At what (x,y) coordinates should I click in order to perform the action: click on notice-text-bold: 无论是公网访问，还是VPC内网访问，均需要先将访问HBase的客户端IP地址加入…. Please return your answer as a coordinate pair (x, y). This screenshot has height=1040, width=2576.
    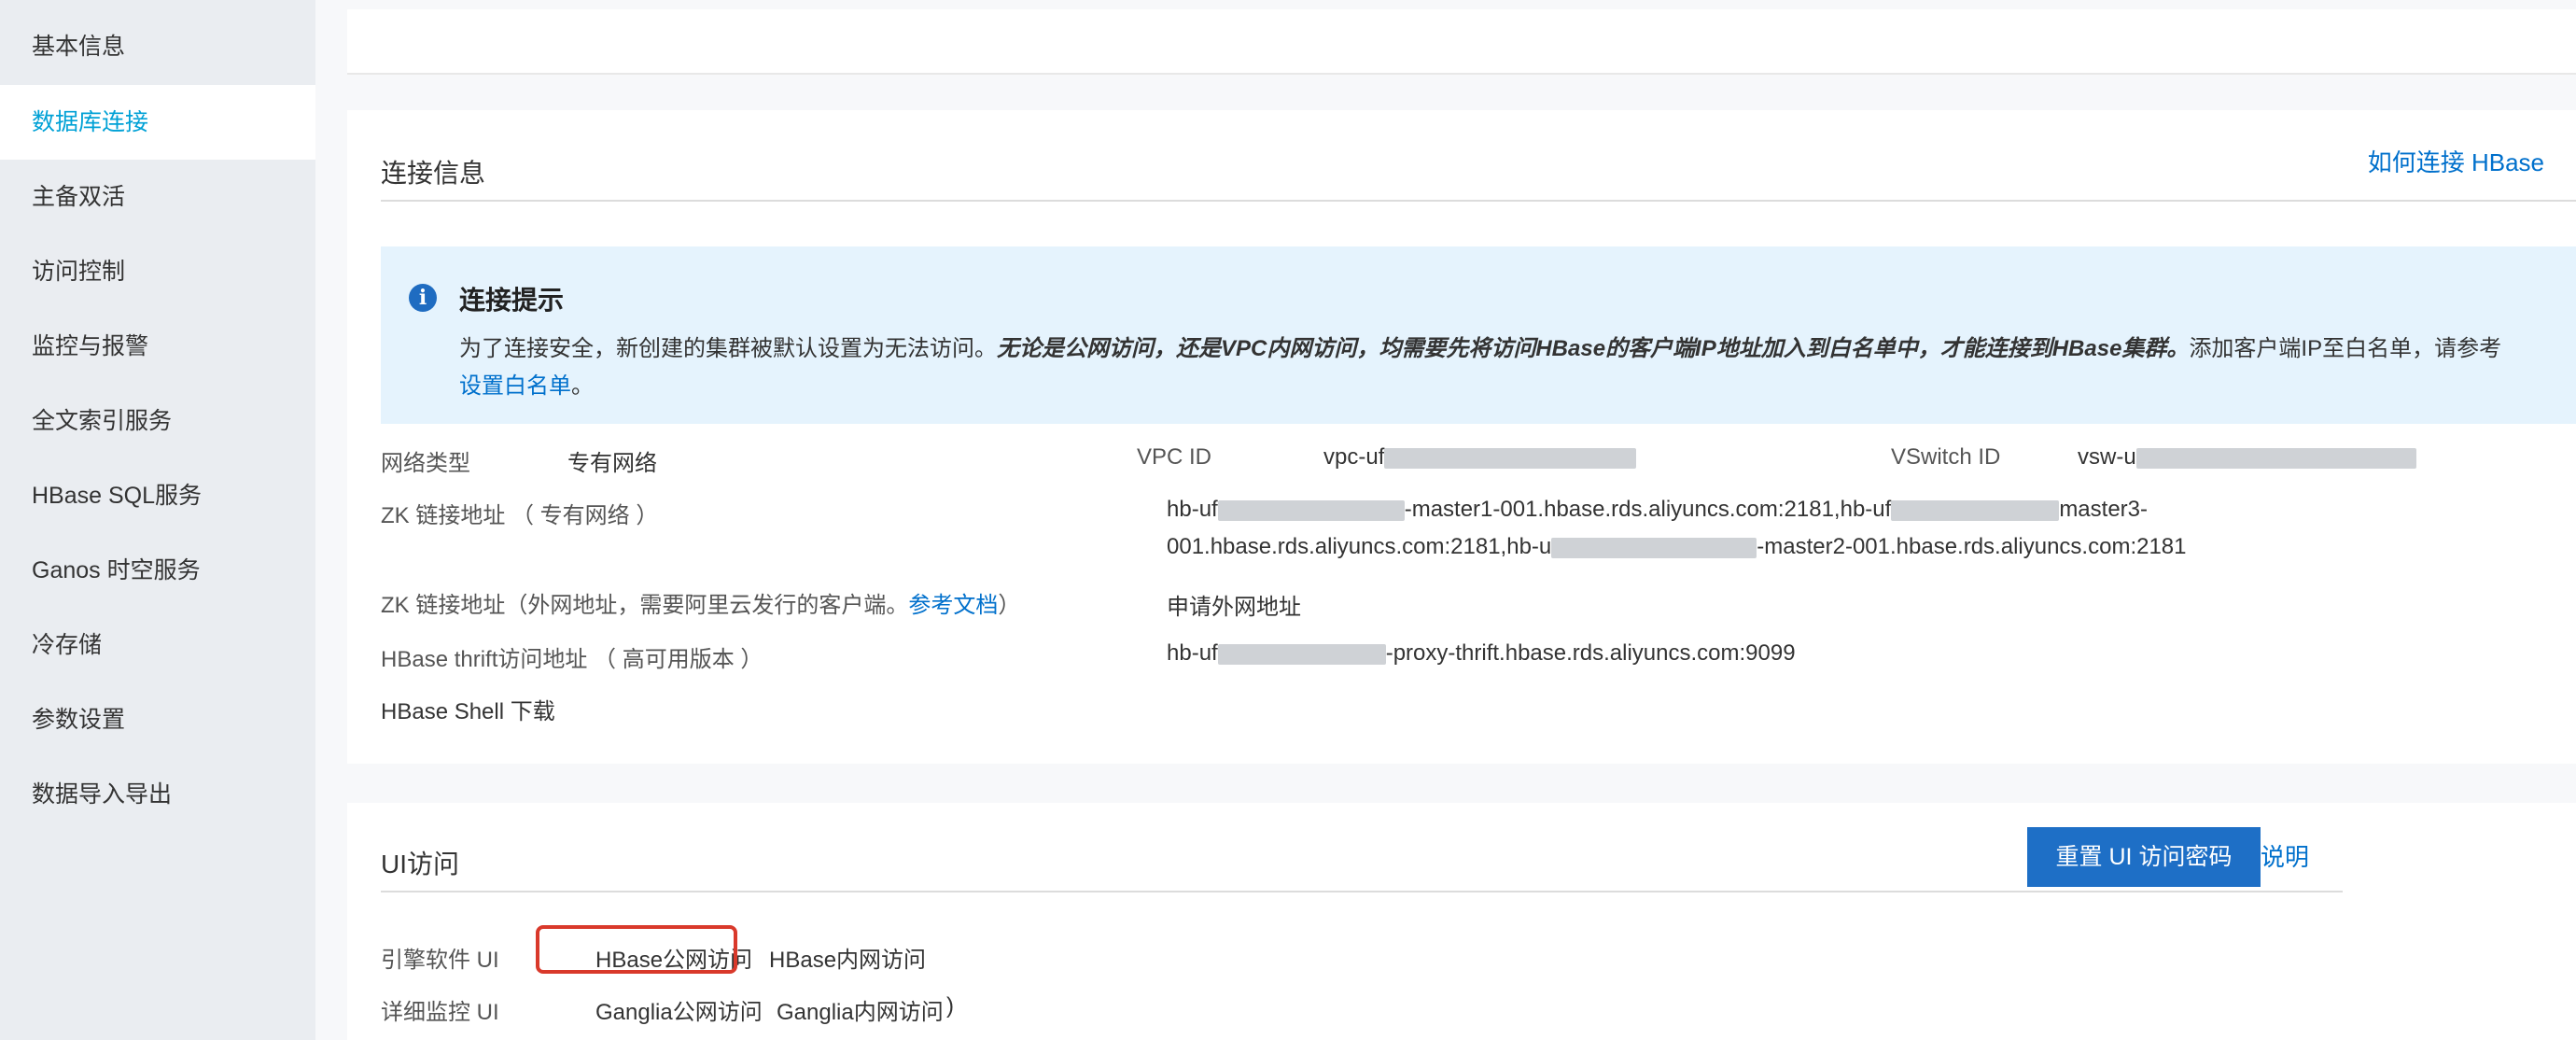
    Looking at the image, I should click on (1593, 348).